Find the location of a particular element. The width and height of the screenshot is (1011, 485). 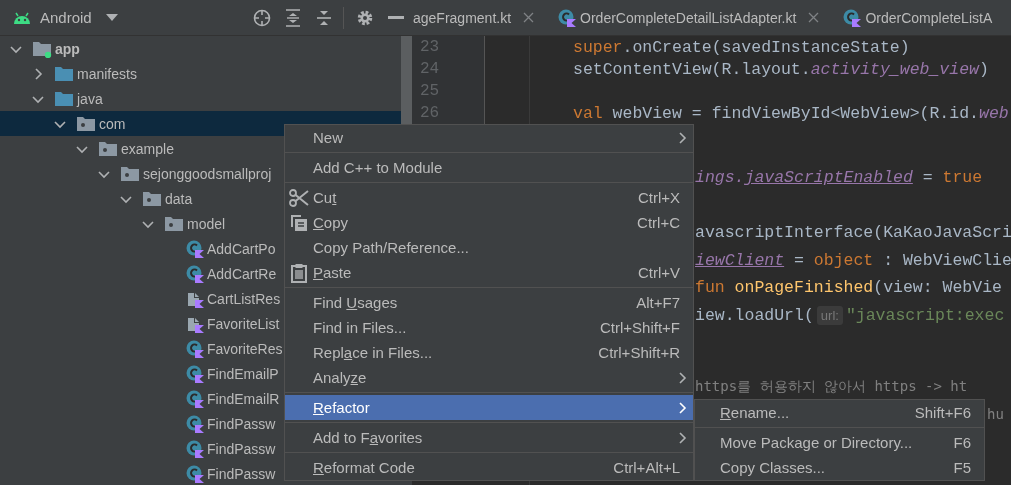

code-line: setContentView(R.layout.activity_web_view) is located at coordinates (781, 69).